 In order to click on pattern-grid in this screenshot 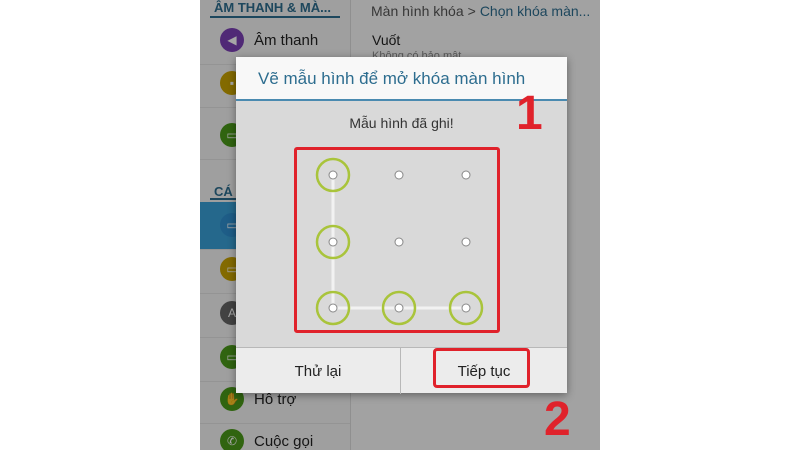, I will do `click(397, 240)`.